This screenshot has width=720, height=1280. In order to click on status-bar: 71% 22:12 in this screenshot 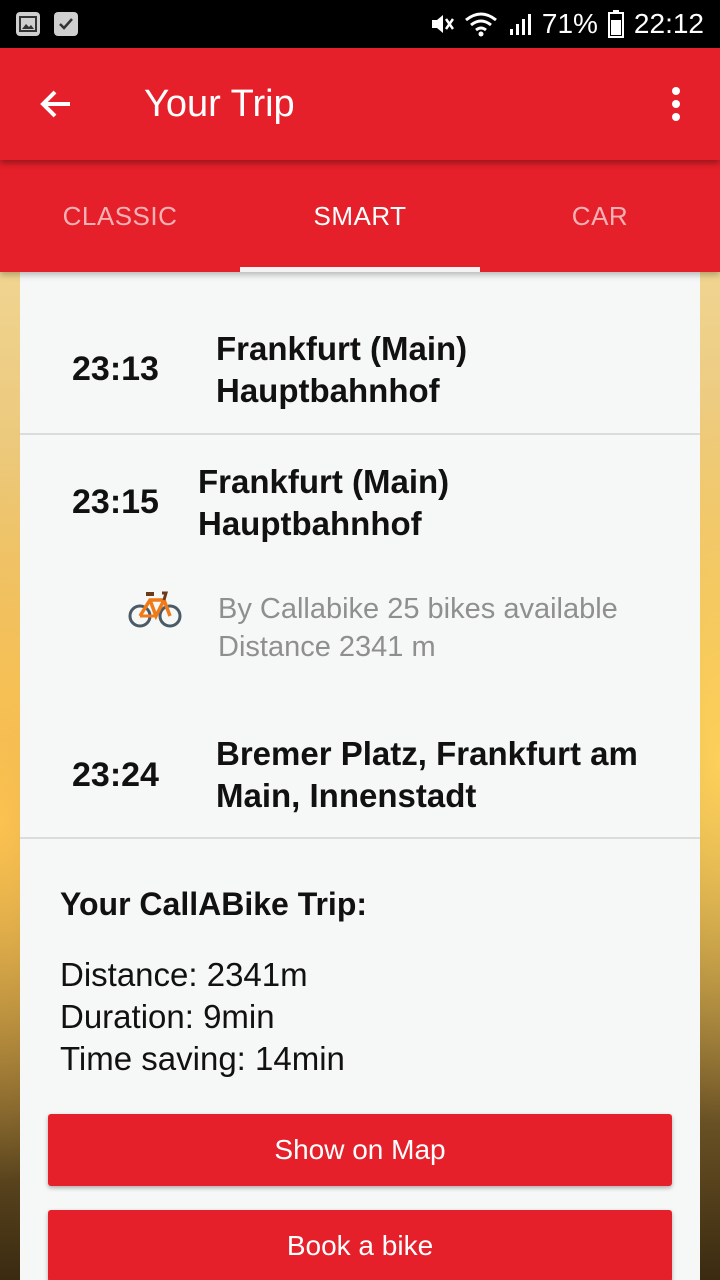, I will do `click(360, 24)`.